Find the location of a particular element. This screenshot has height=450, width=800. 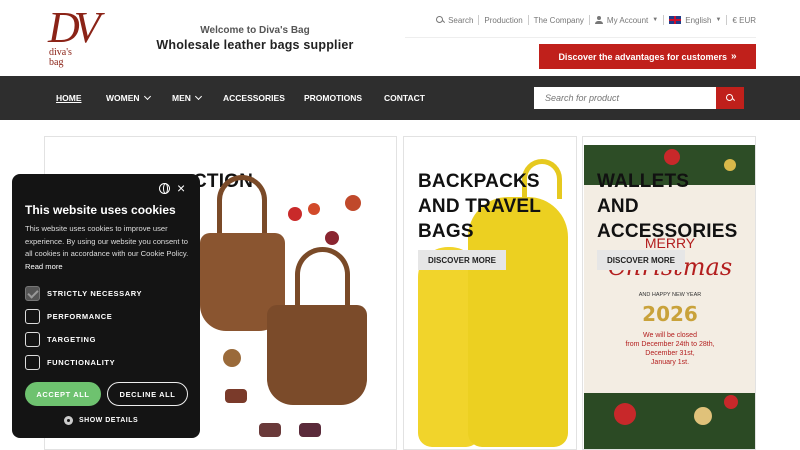

logo: DV diva's bag is located at coordinates (74, 36).